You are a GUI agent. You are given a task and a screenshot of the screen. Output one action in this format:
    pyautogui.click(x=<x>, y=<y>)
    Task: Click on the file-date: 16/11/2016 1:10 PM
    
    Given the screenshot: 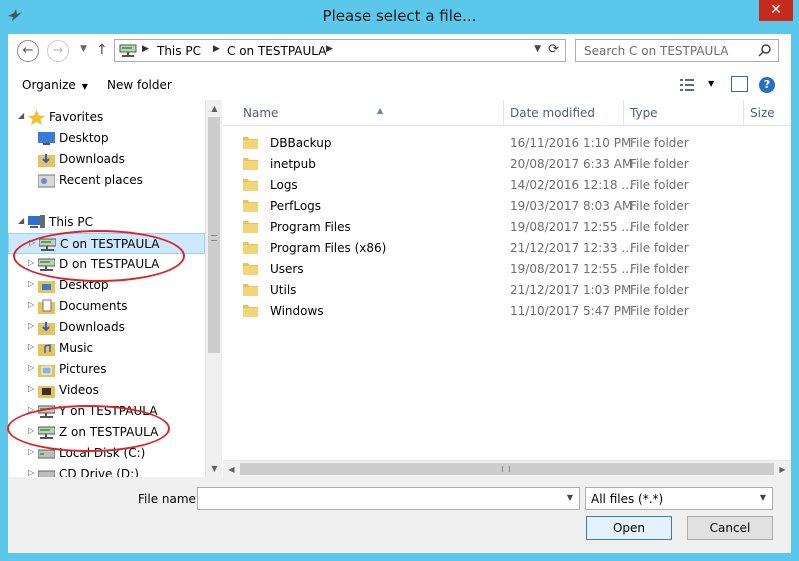 What is the action you would take?
    pyautogui.click(x=571, y=143)
    